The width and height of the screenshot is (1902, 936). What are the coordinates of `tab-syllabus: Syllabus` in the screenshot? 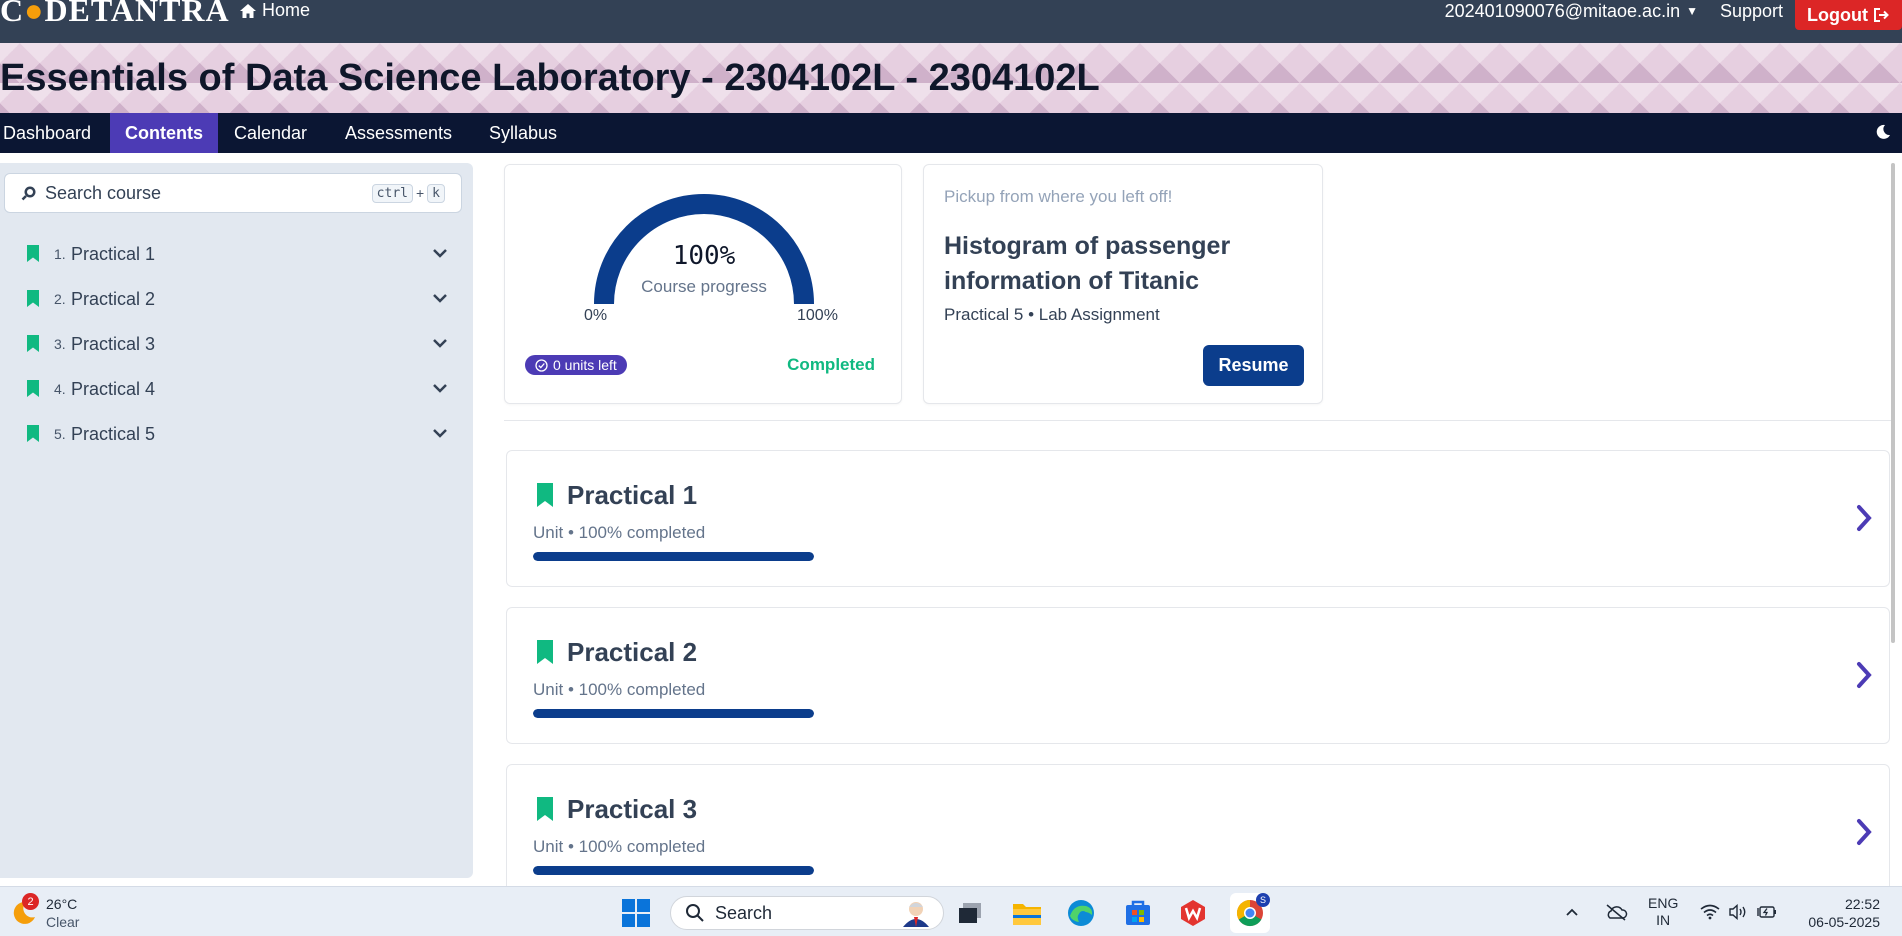 It's located at (523, 133).